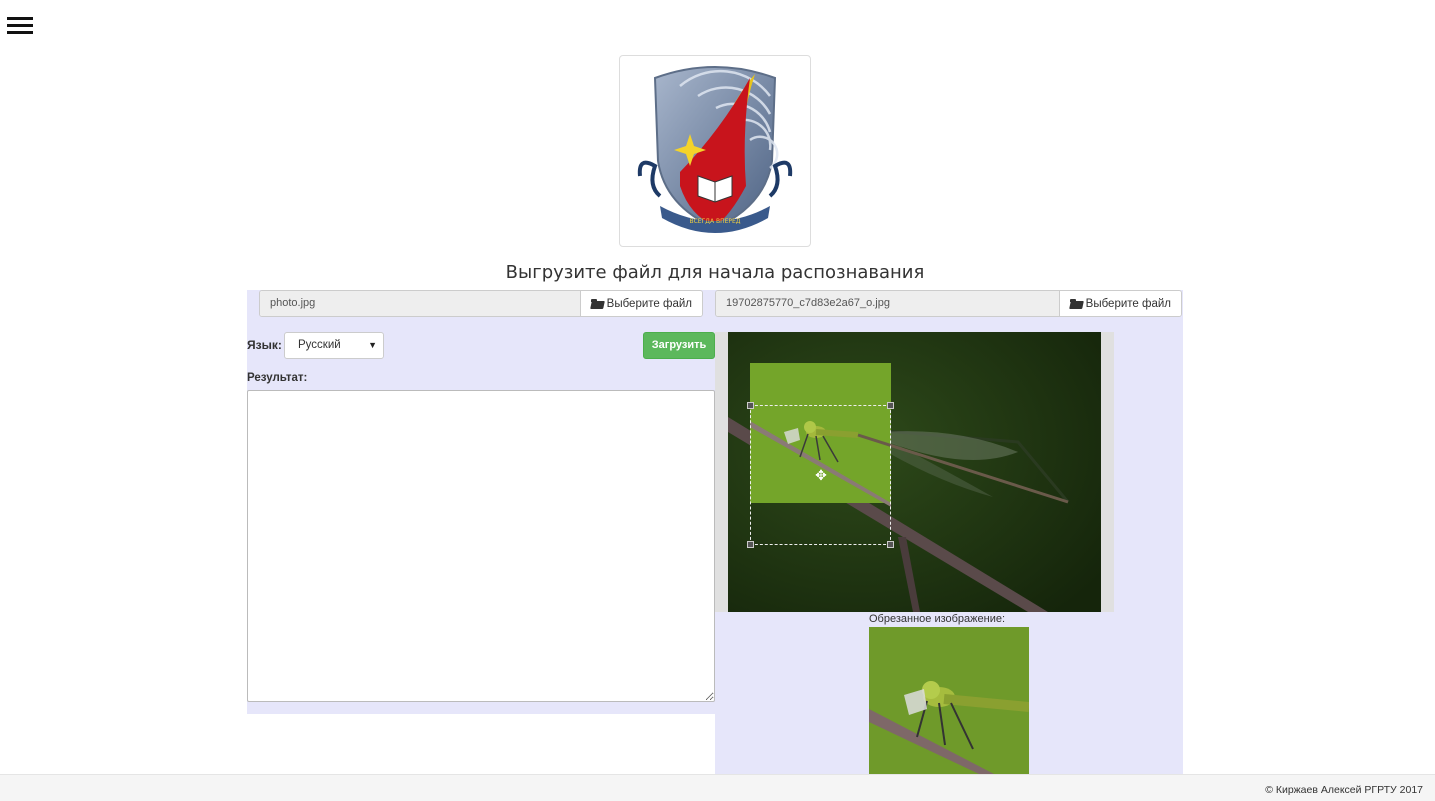  I want to click on file-name-field: photo.jpg, so click(420, 303).